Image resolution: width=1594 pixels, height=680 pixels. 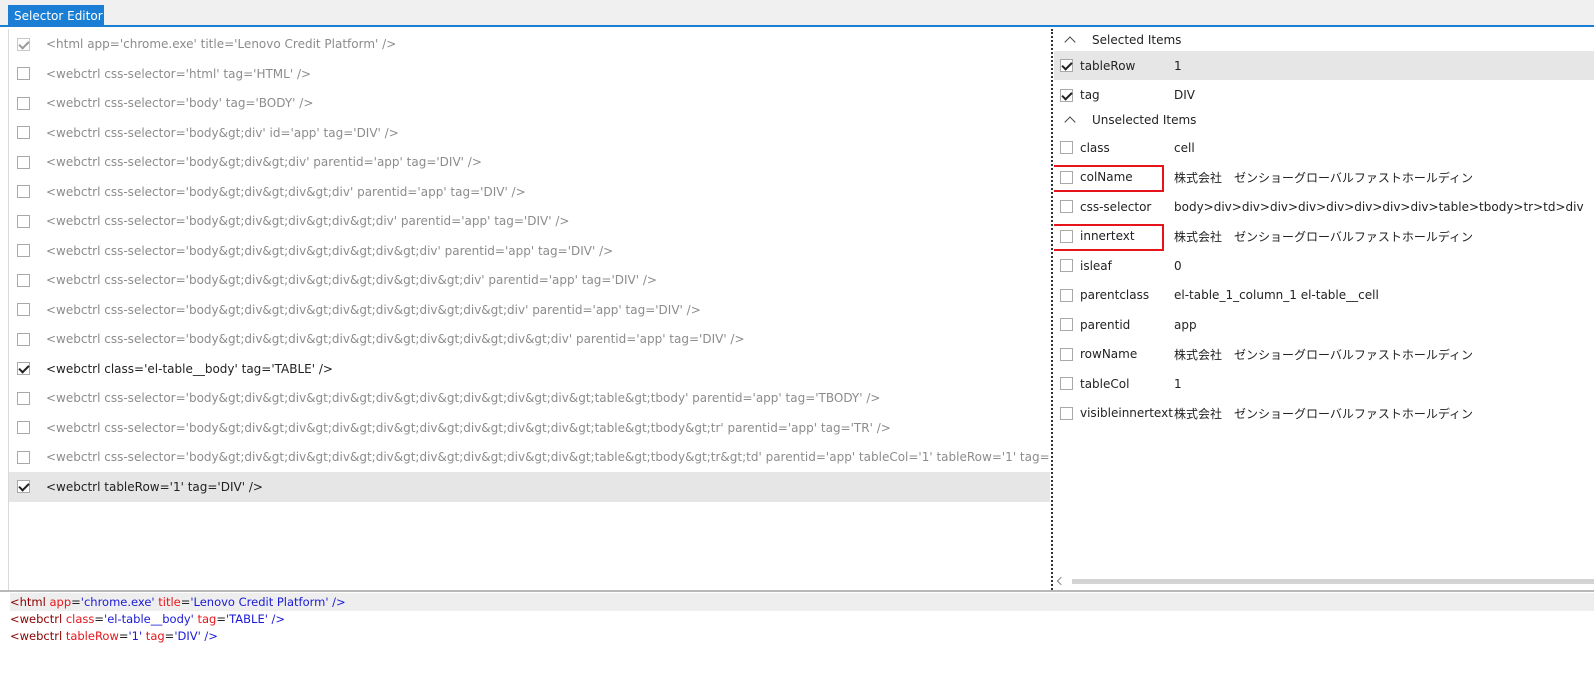 What do you see at coordinates (154, 486) in the screenshot?
I see `node-selector-text: <webctrl tableRow='1' tag='DIV' />` at bounding box center [154, 486].